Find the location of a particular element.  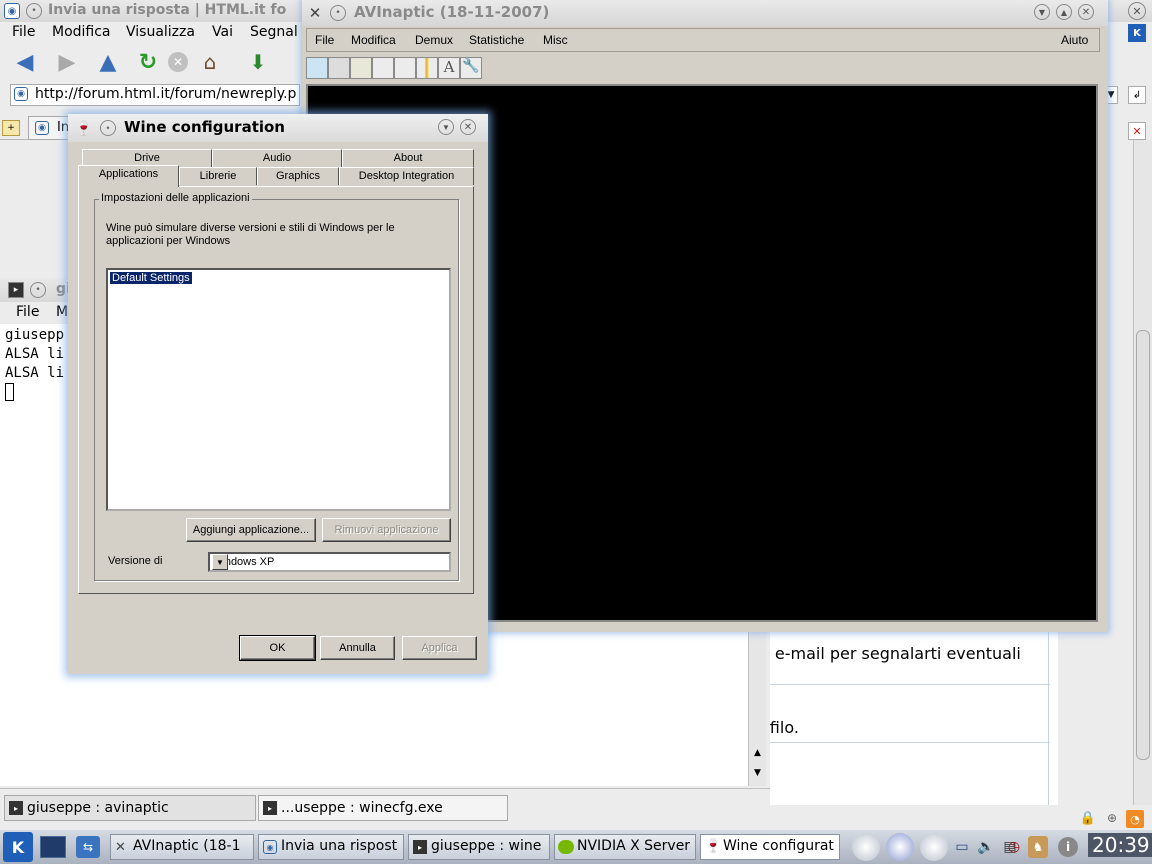

home-icon: ⌂ is located at coordinates (210, 62).